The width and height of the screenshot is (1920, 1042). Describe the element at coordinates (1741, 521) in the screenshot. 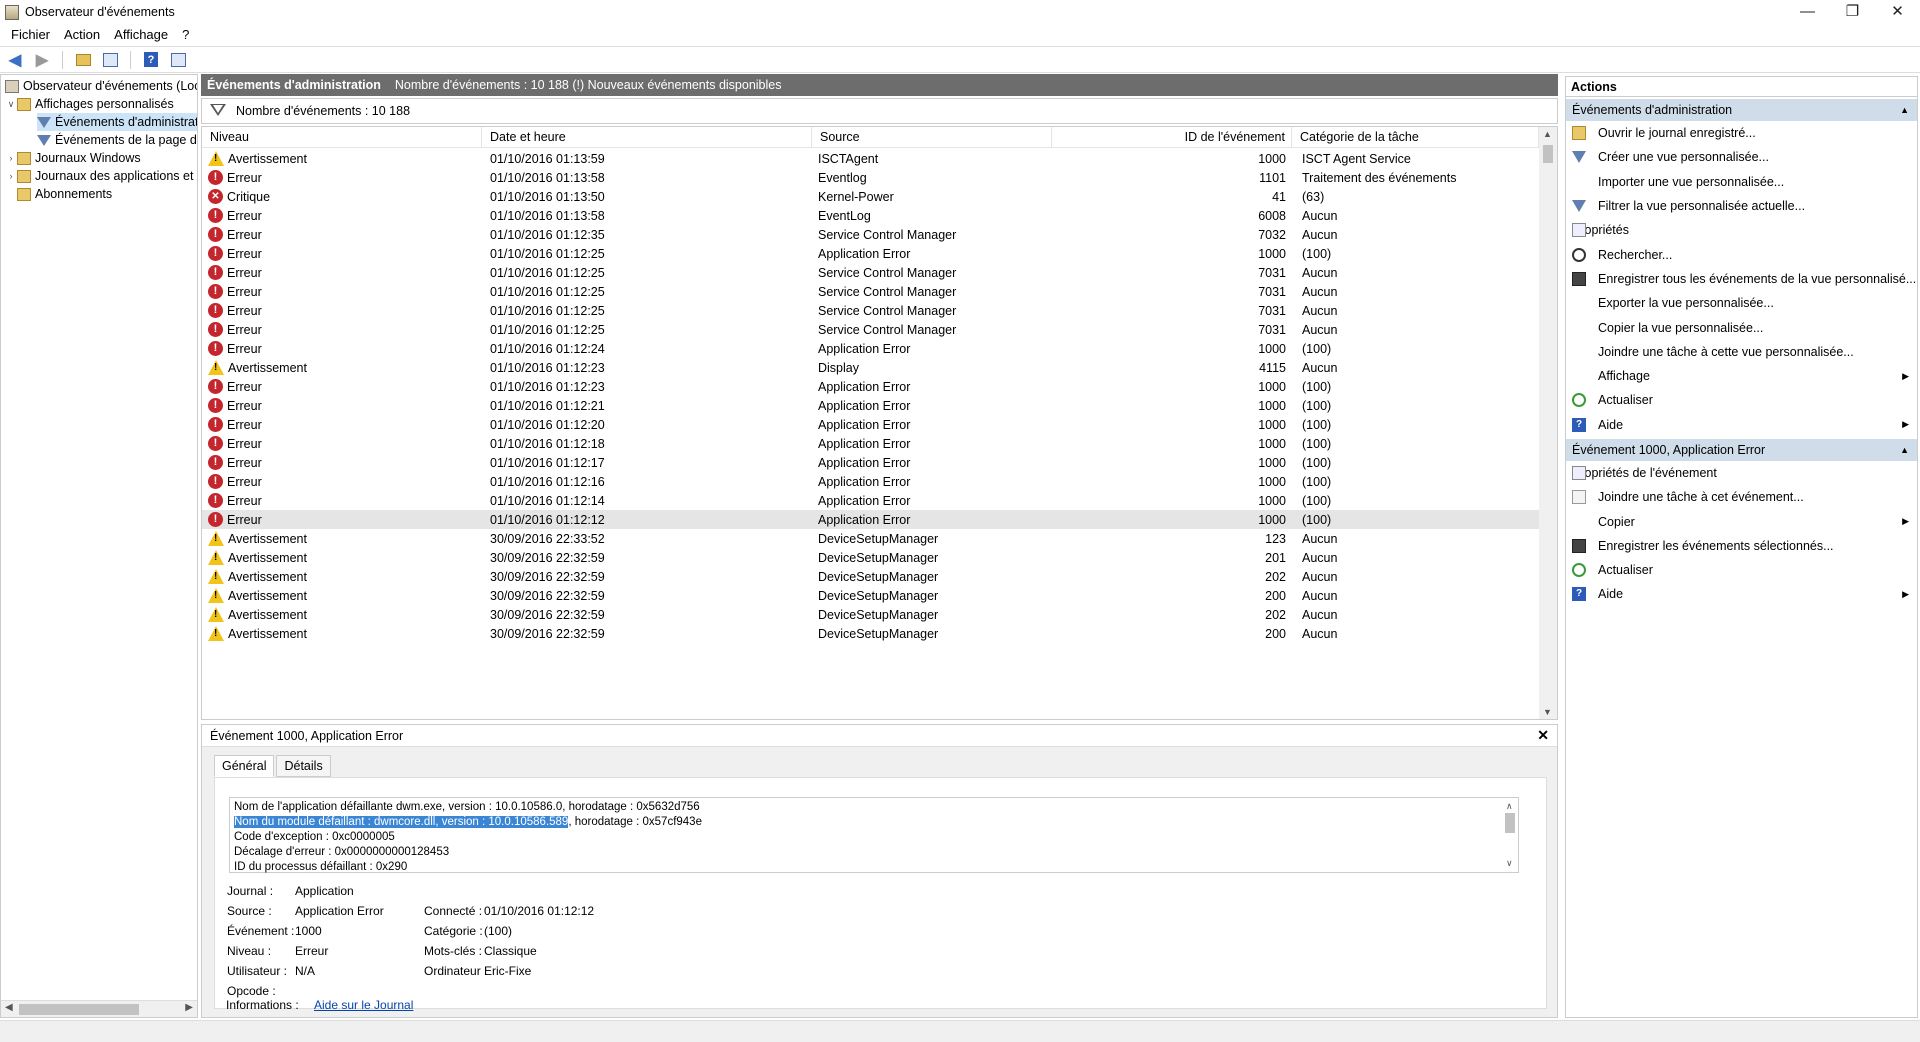

I see `action-item: Copier ▶` at that location.